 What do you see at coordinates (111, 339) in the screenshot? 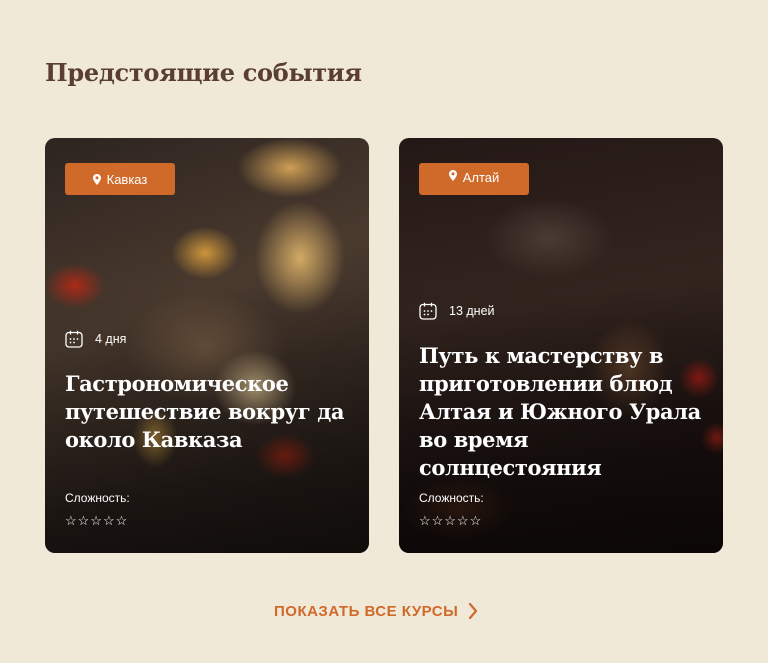
I see `duration-label: 4 дня` at bounding box center [111, 339].